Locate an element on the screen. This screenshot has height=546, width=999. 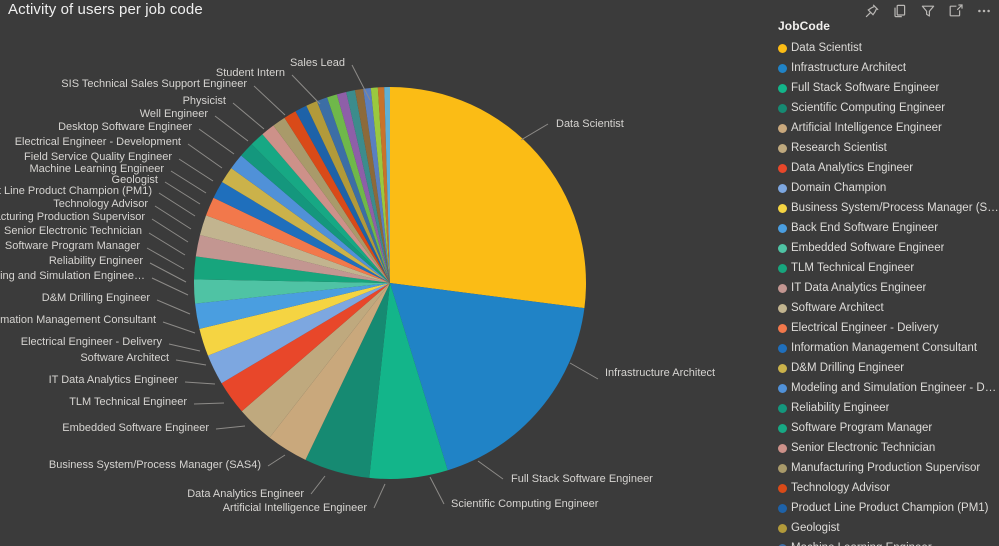
legend-item-label: Senior Electronic Technician is located at coordinates (863, 448).